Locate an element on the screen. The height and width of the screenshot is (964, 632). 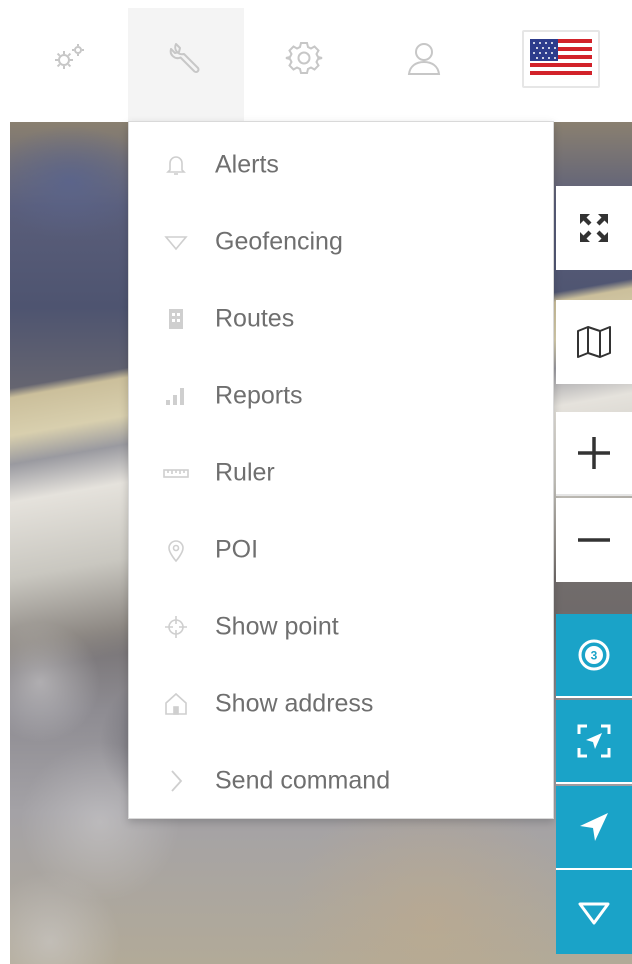
menu-item-send-command: Send command is located at coordinates (341, 780).